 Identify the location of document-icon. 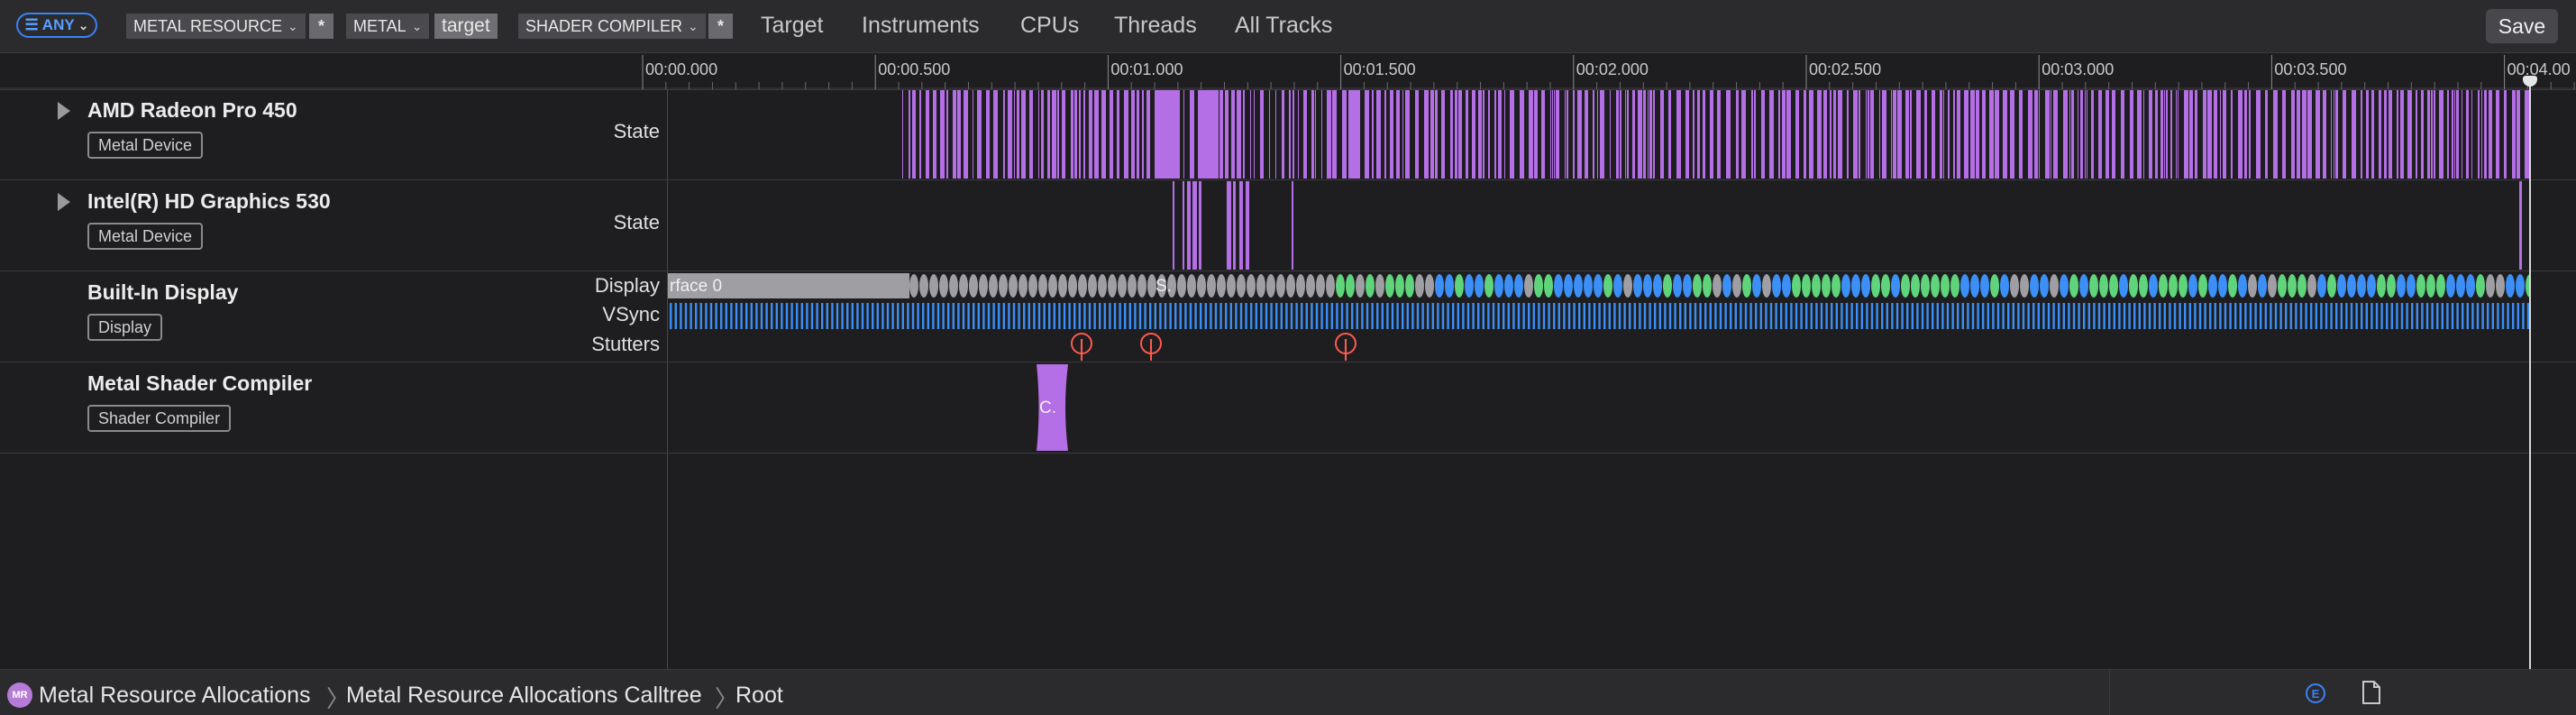
(2371, 693).